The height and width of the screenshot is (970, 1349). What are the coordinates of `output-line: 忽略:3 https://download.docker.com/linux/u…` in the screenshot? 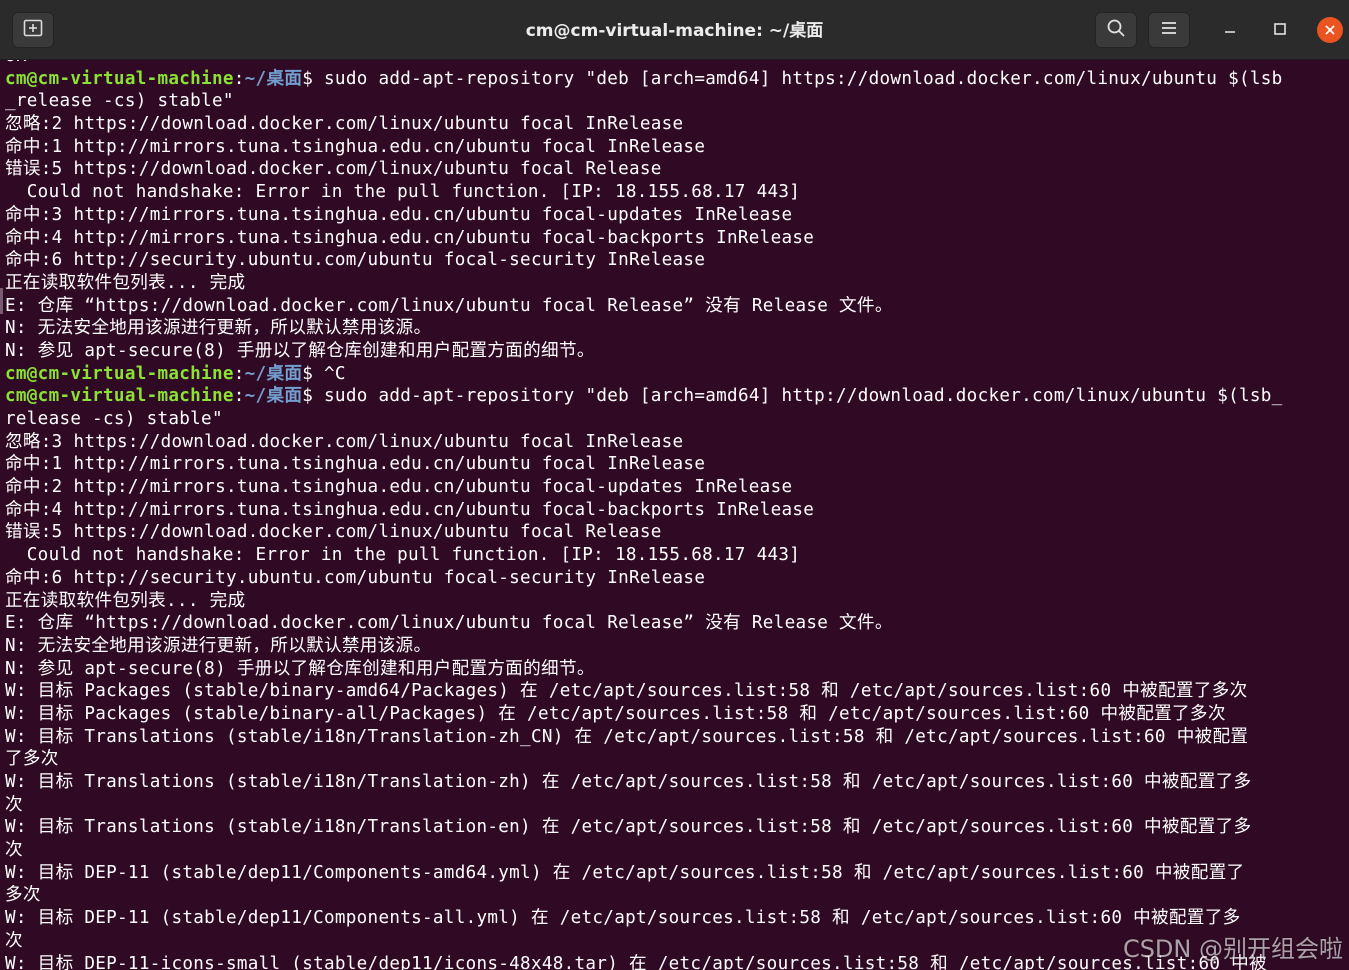 It's located at (344, 441).